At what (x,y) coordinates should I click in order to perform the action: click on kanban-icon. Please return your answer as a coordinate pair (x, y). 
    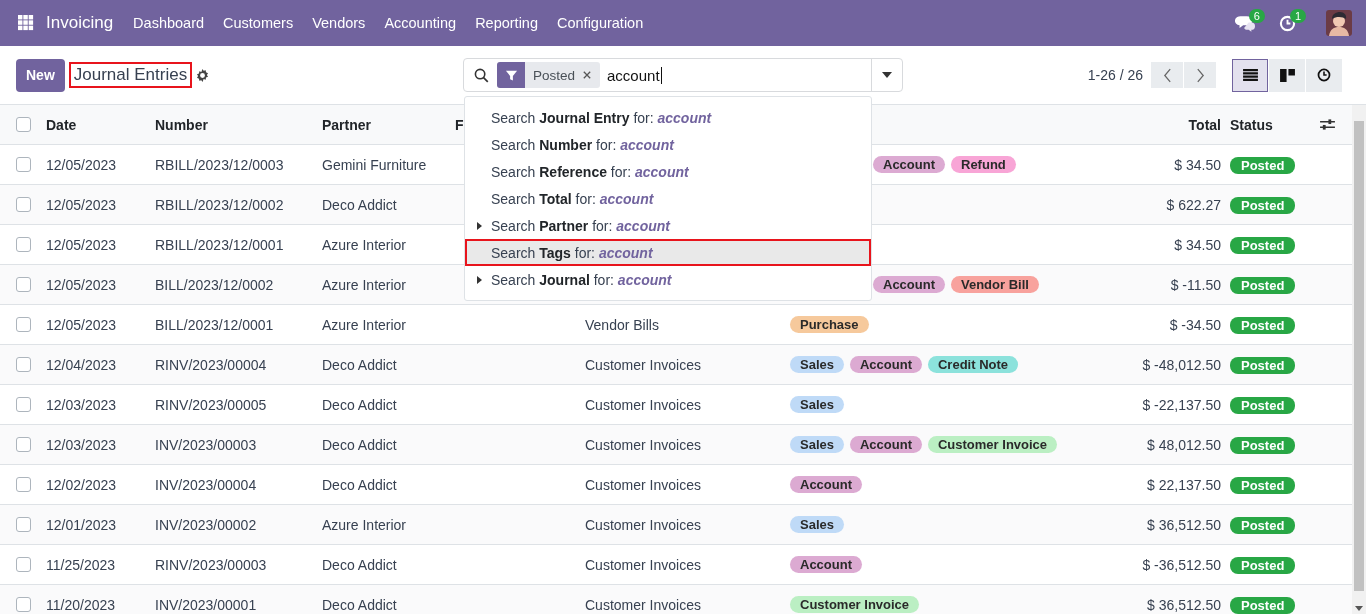
    Looking at the image, I should click on (1287, 75).